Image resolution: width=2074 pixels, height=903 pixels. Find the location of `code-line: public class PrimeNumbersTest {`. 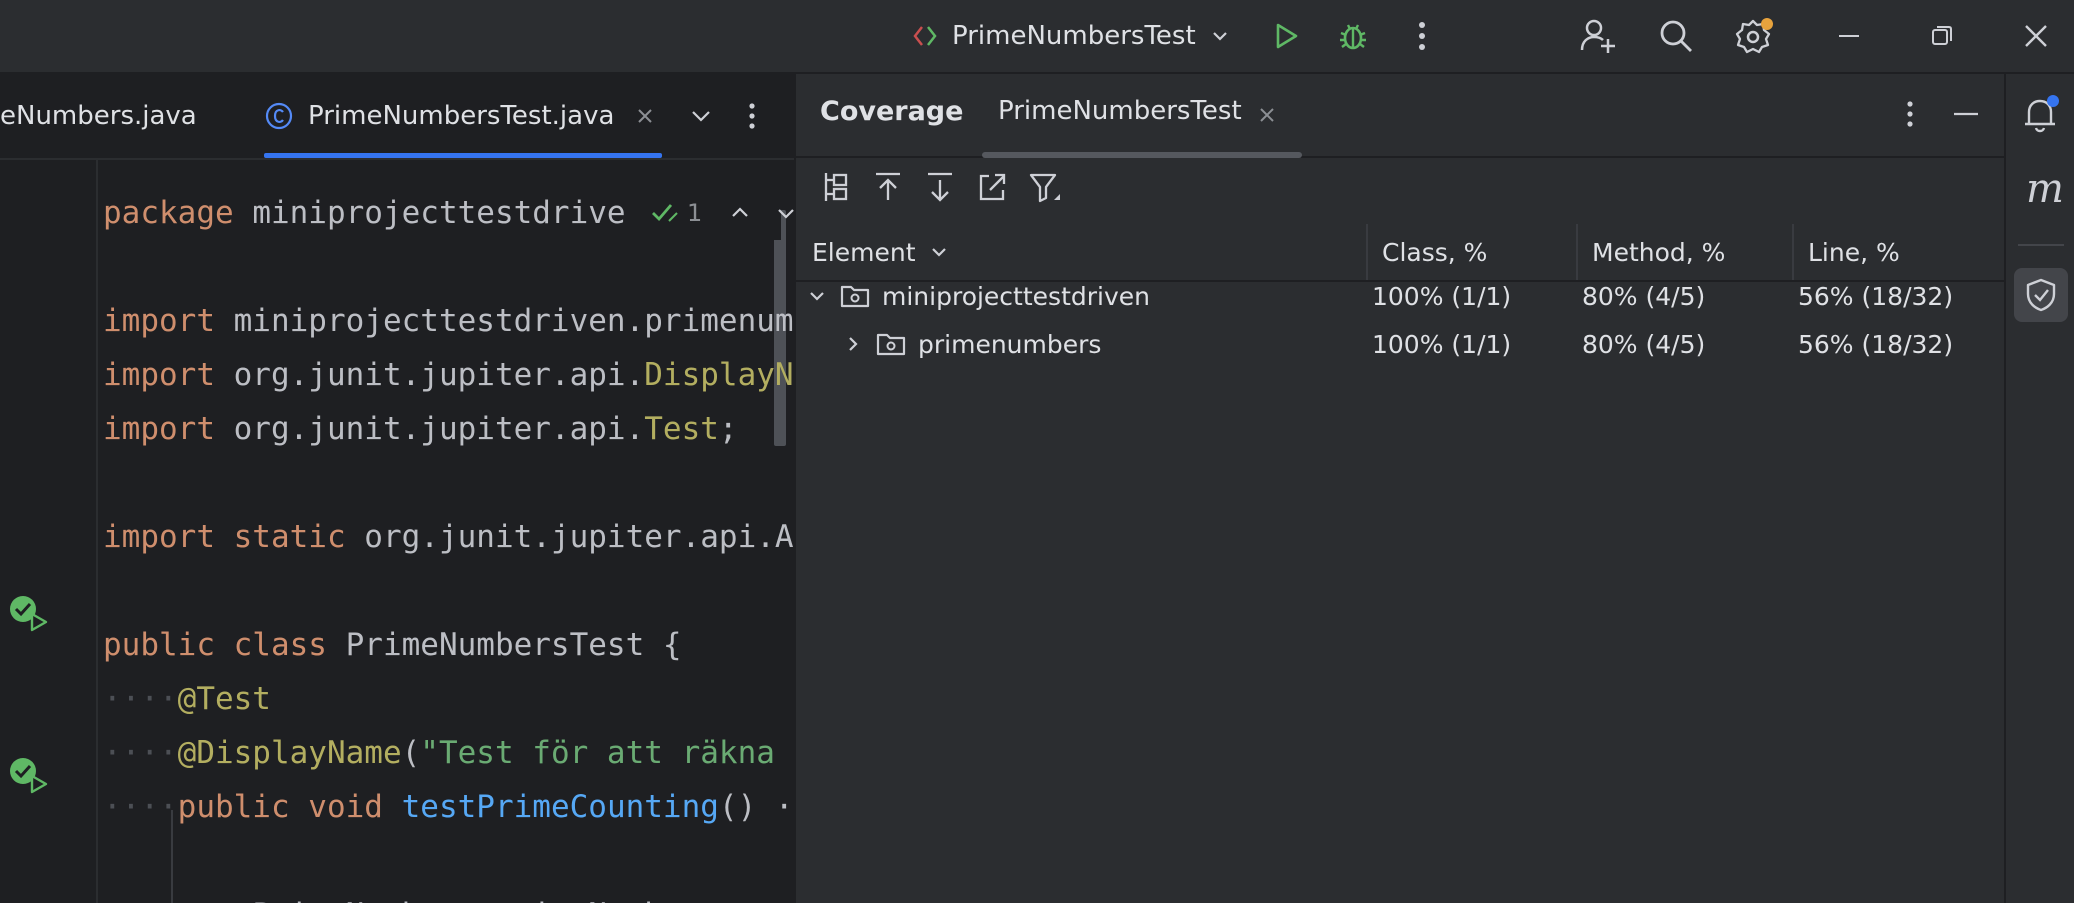

code-line: public class PrimeNumbersTest { is located at coordinates (392, 645).